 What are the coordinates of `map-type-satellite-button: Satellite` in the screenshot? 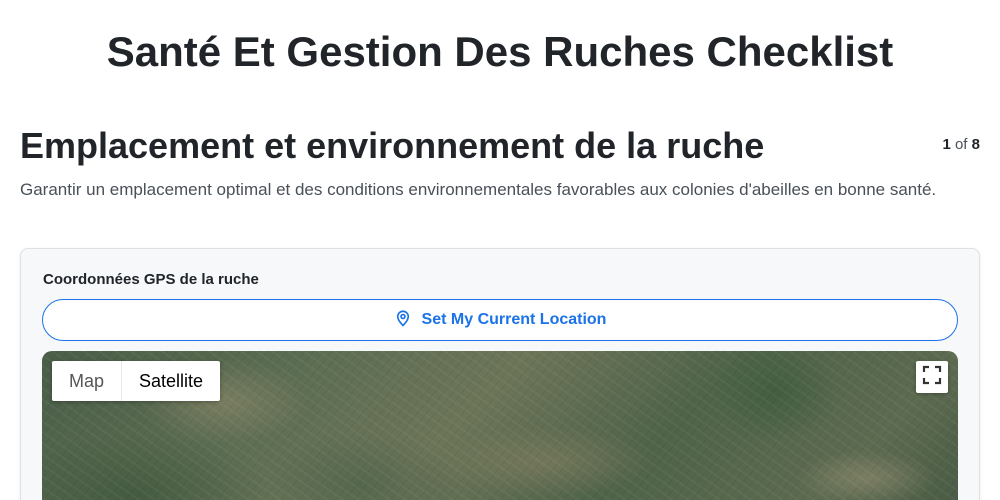 It's located at (171, 381).